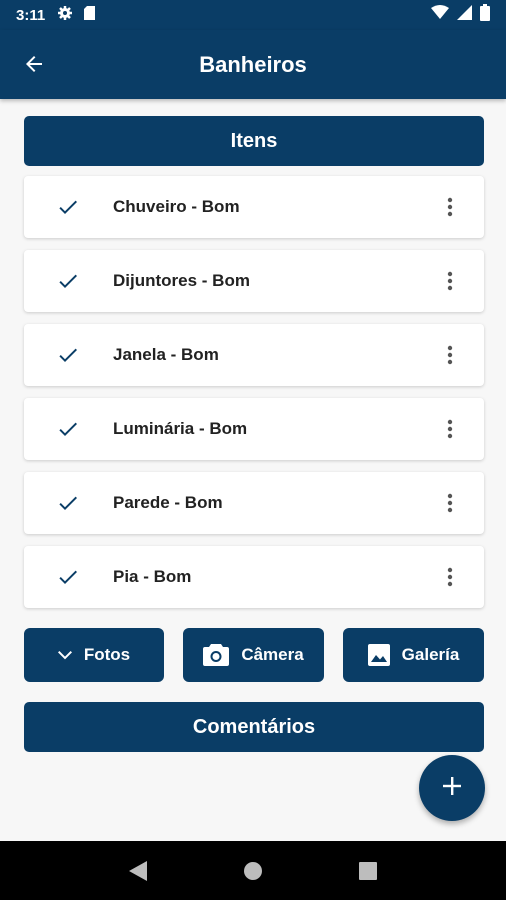  Describe the element at coordinates (254, 141) in the screenshot. I see `items-section-header: Itens` at that location.